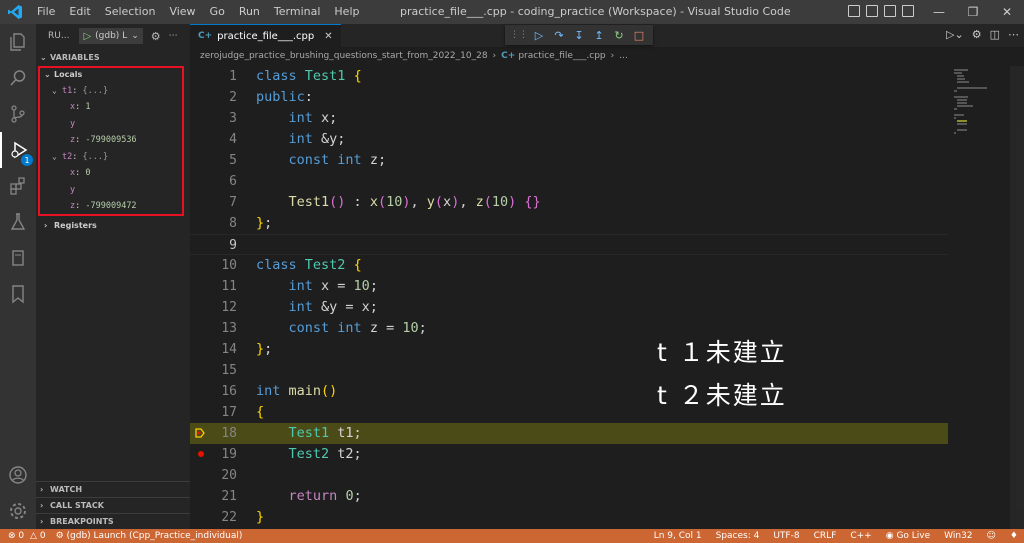 The image size is (1024, 543). I want to click on line-number: 8, so click(233, 223).